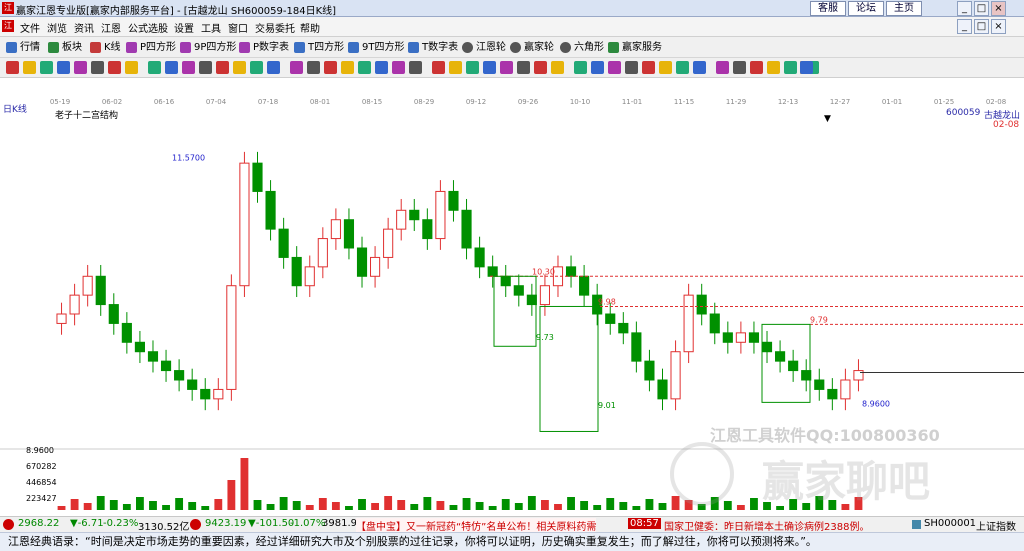 Image resolution: width=1024 pixels, height=551 pixels. Describe the element at coordinates (313, 67) in the screenshot. I see `mark-icon` at that location.